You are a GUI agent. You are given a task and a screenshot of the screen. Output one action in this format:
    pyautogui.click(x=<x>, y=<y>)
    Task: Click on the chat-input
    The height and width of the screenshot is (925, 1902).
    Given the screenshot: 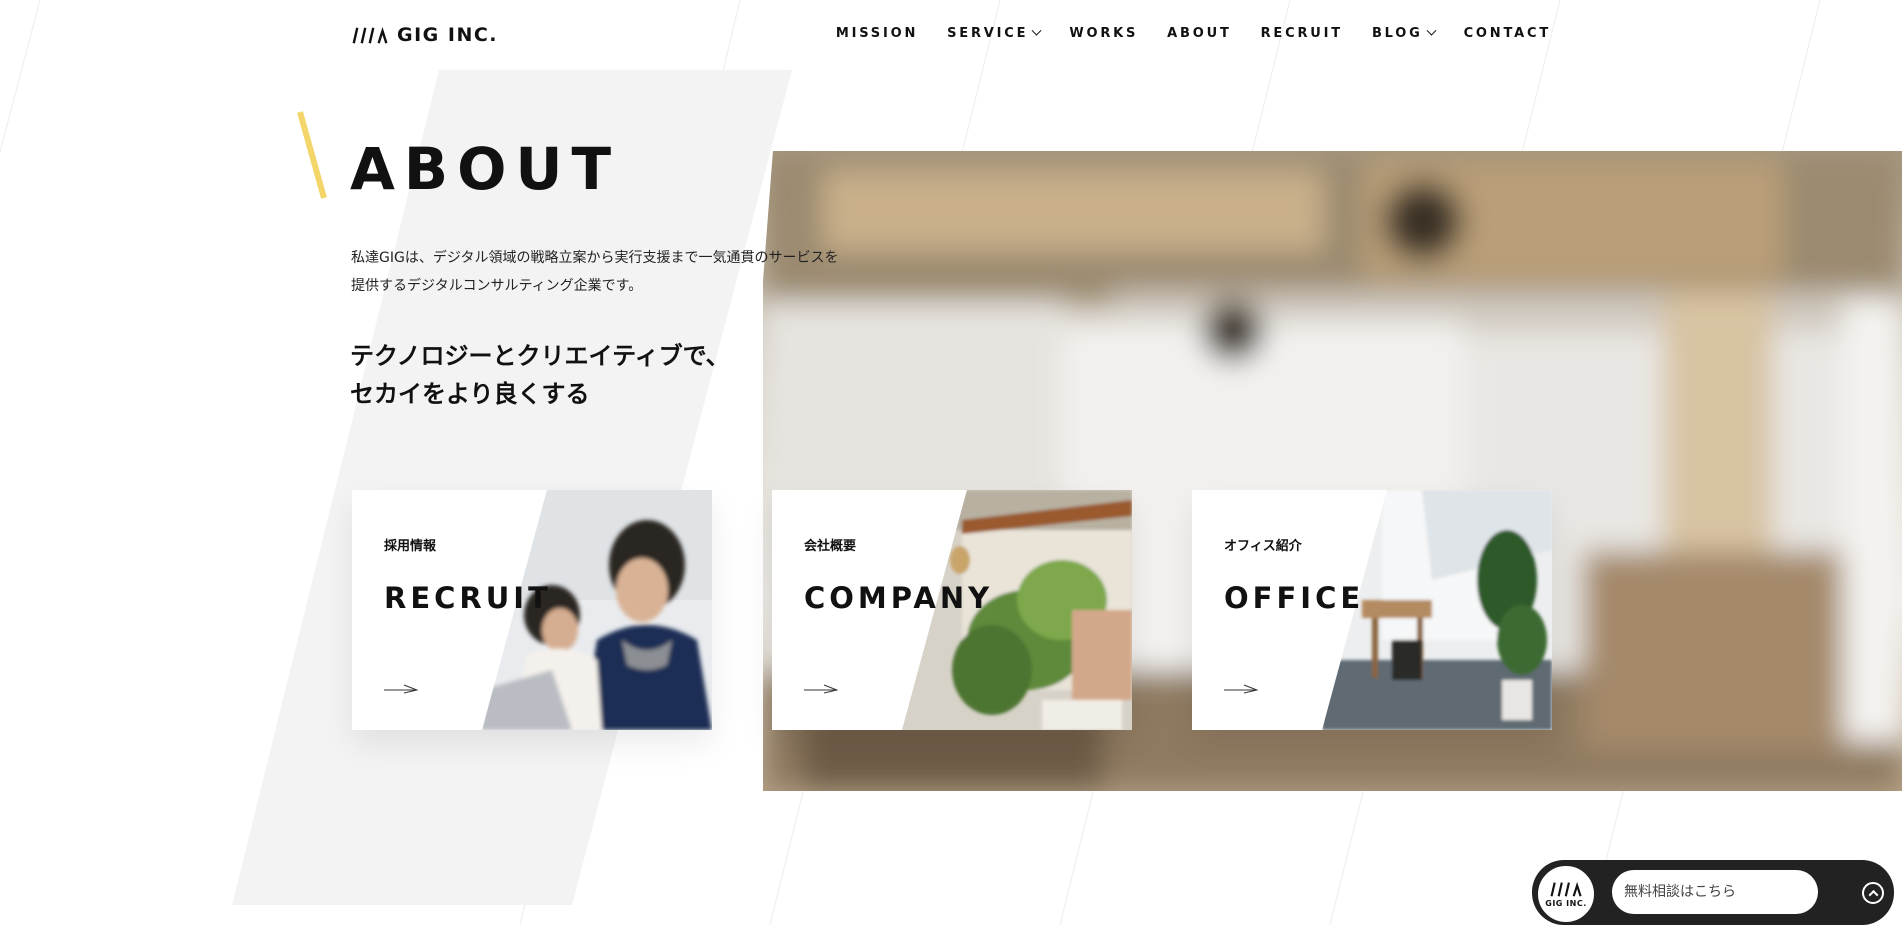 What is the action you would take?
    pyautogui.click(x=1715, y=892)
    